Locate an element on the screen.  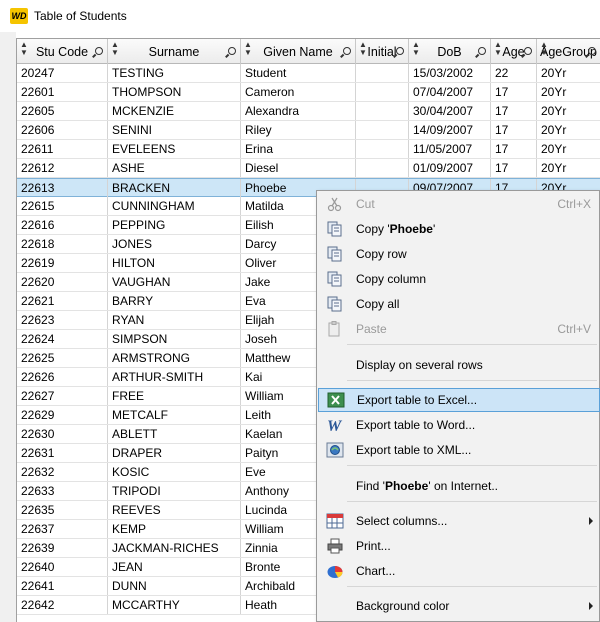
table-cell: SIMPSON is located at coordinates (174, 339).